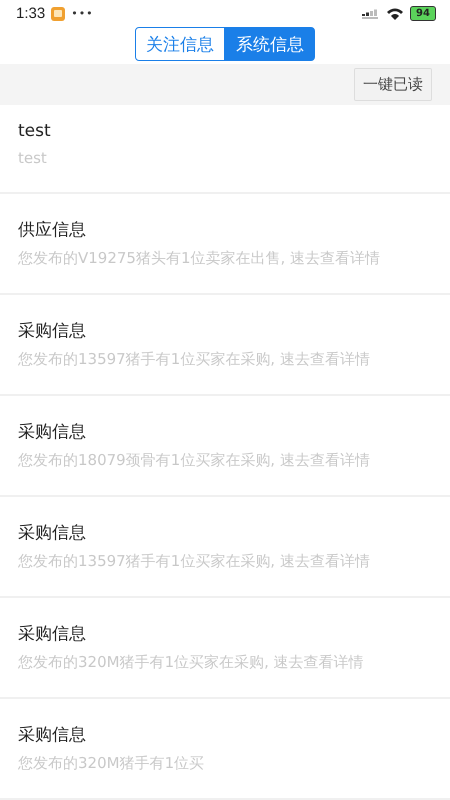  Describe the element at coordinates (371, 14) in the screenshot. I see `signal-icon` at that location.